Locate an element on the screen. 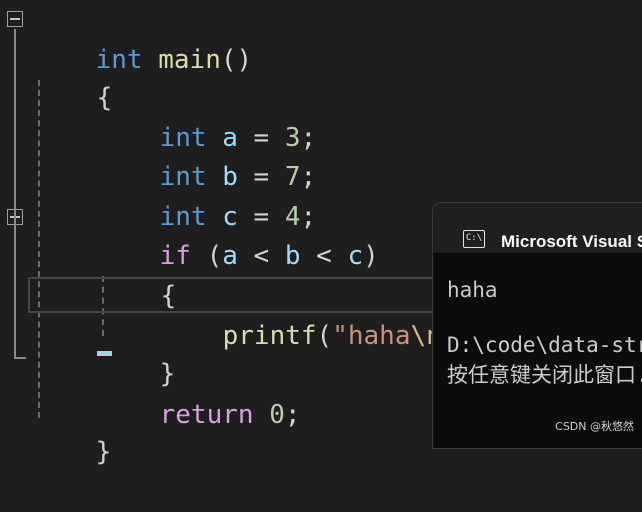 Image resolution: width=642 pixels, height=512 pixels. console-titlebar: C:\ Microsoft Visual Studio 调试控制台 is located at coordinates (537, 228).